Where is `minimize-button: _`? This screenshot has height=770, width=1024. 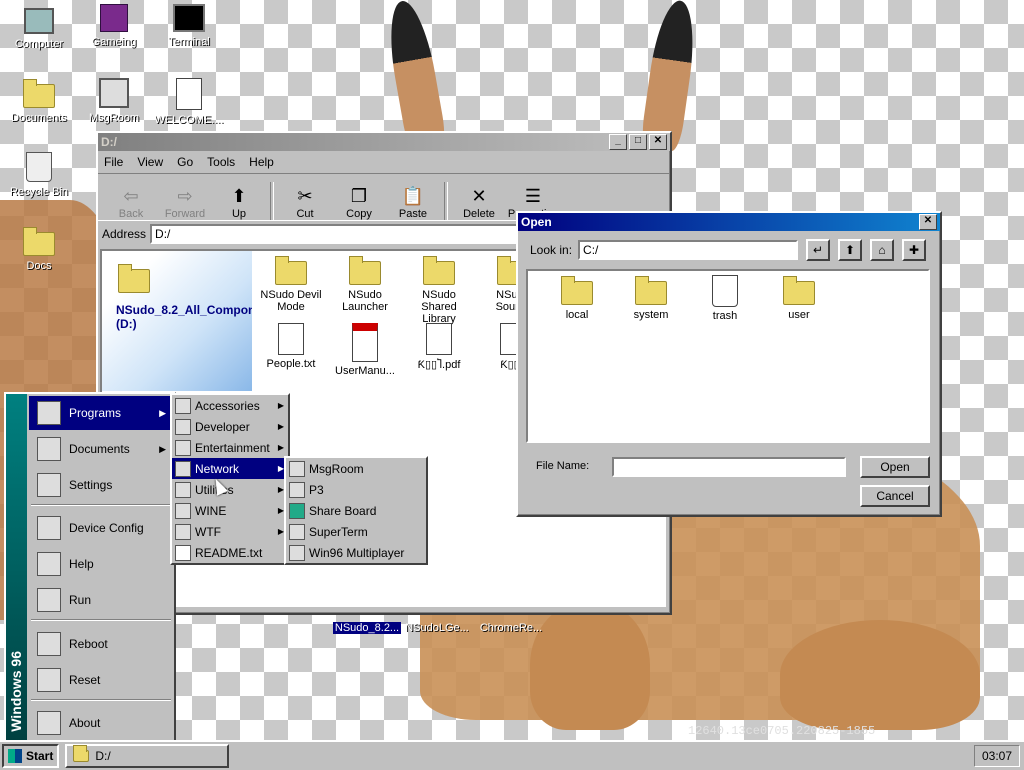 minimize-button: _ is located at coordinates (618, 142).